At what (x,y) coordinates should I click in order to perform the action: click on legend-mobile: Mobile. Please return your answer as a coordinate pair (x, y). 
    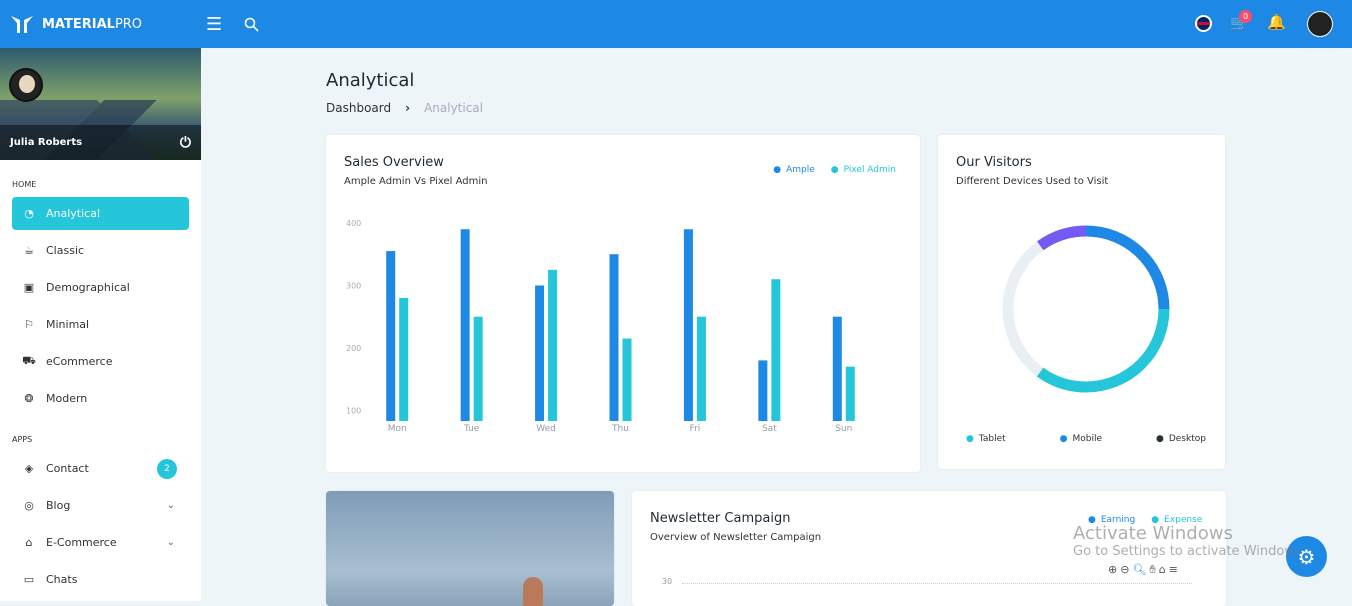
    Looking at the image, I should click on (1081, 439).